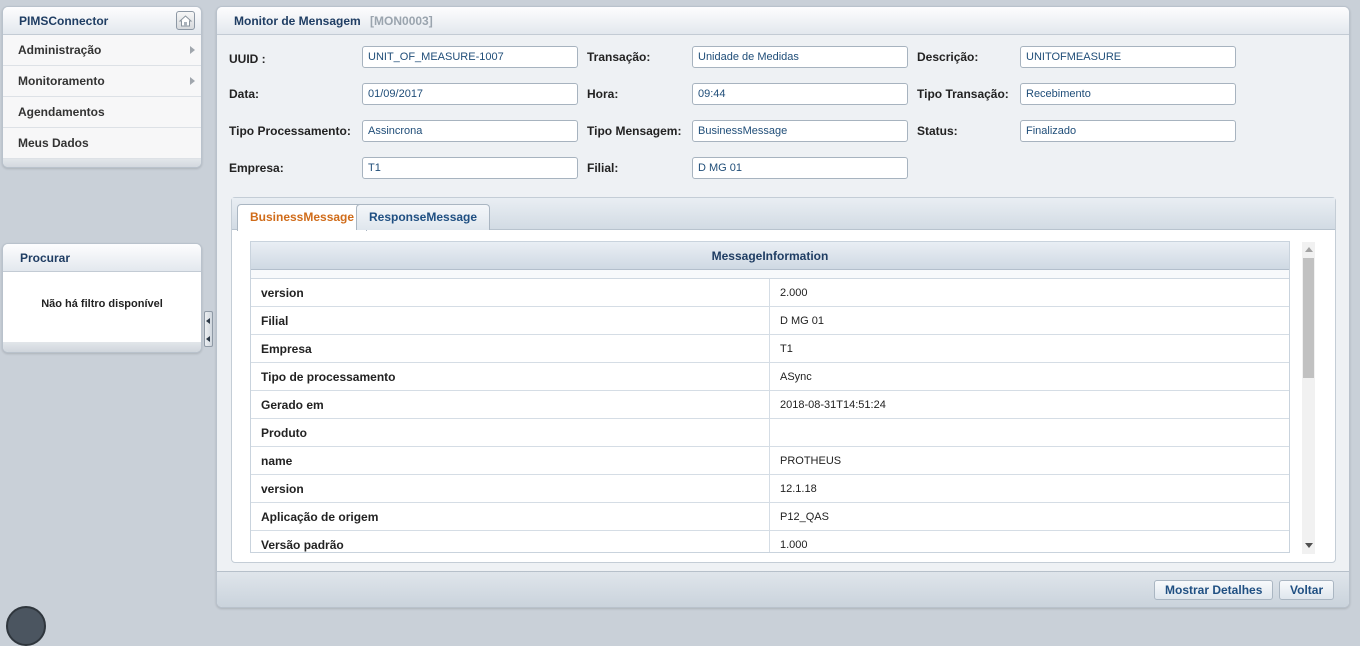  I want to click on table-row: Tipo de processamento ASync, so click(770, 377).